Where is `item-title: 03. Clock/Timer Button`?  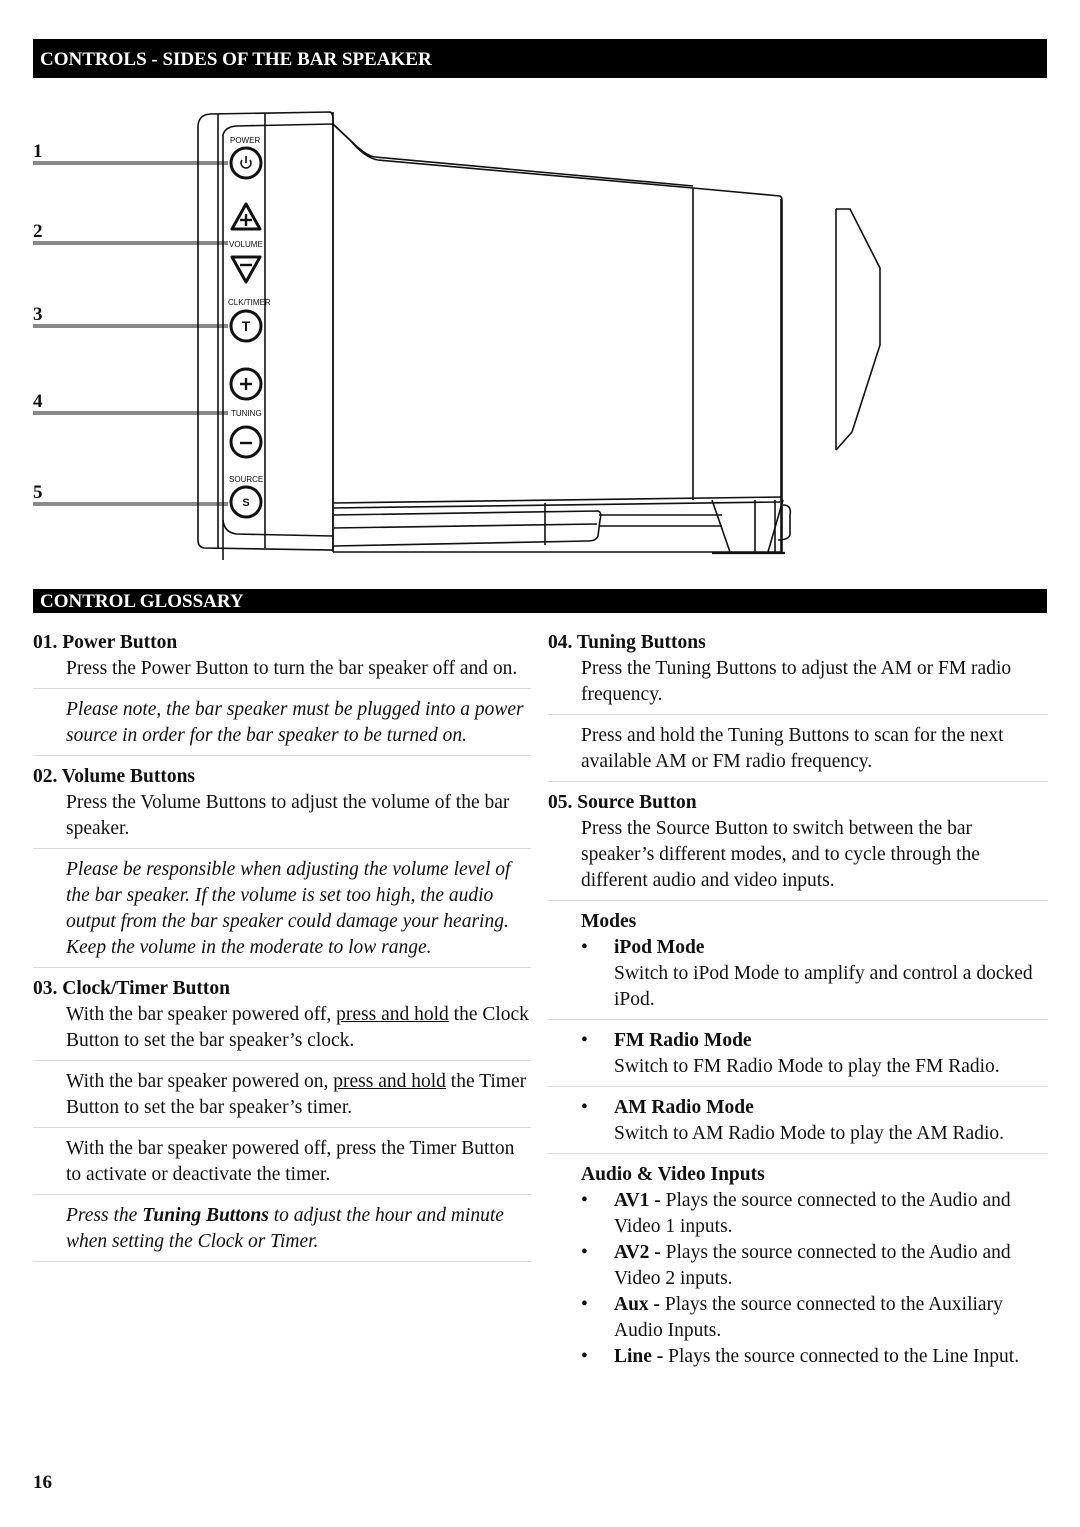 item-title: 03. Clock/Timer Button is located at coordinates (131, 988).